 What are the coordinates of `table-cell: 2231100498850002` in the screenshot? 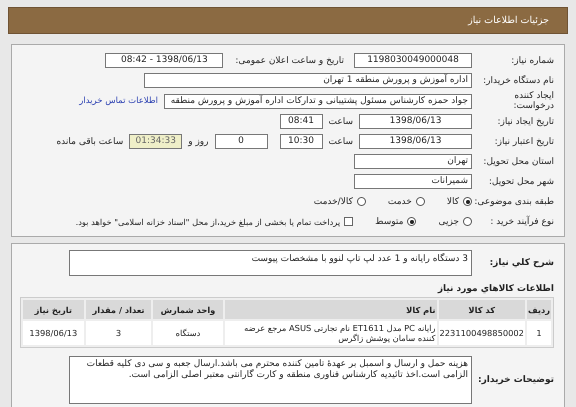 It's located at (481, 333).